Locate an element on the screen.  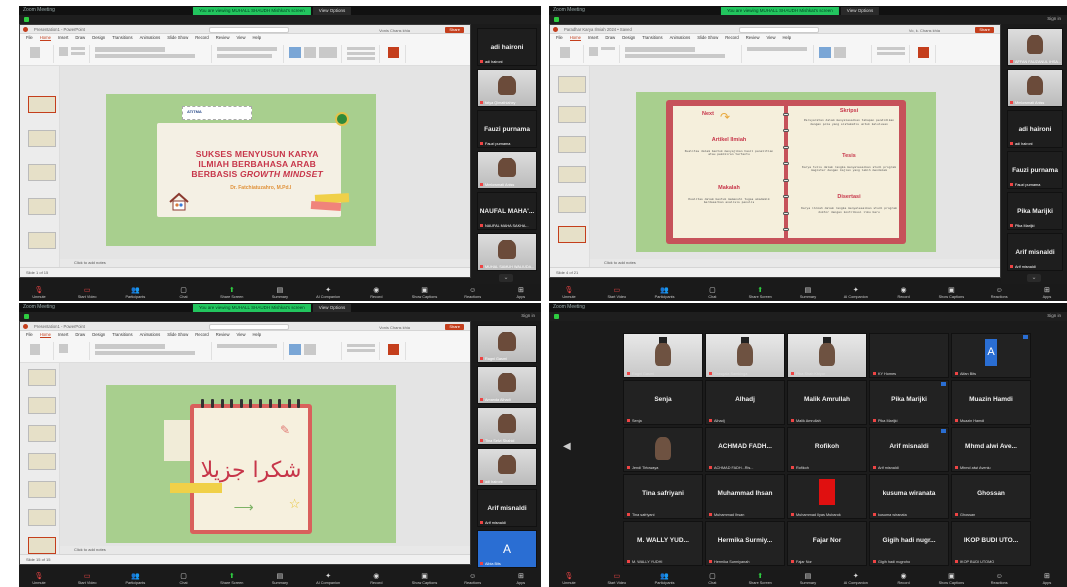
gallery-tile: Mhmd alwi Ave... Mhmd alwi Aveniu is located at coordinates (991, 449).